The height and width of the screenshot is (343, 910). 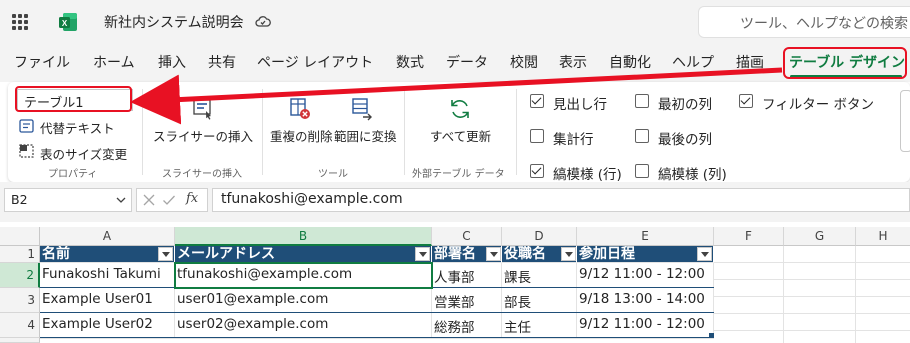 What do you see at coordinates (300, 108) in the screenshot?
I see `remove-duplicates-icon` at bounding box center [300, 108].